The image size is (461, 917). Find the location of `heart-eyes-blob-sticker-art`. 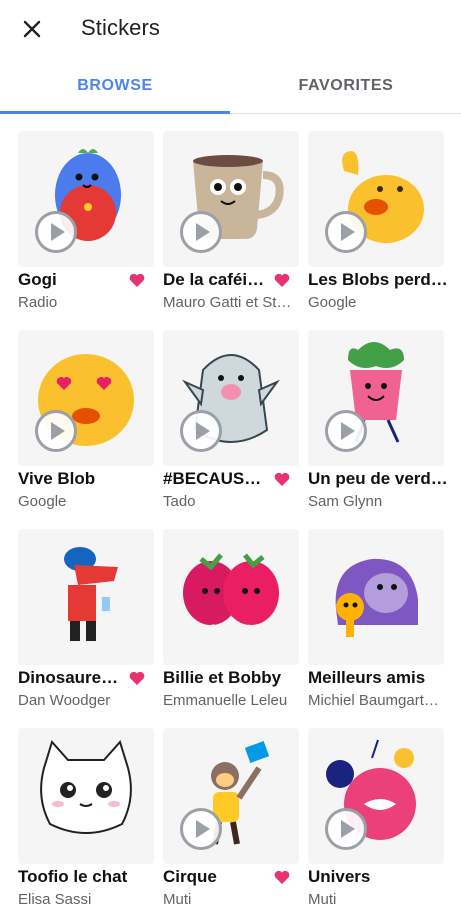

heart-eyes-blob-sticker-art is located at coordinates (86, 400).